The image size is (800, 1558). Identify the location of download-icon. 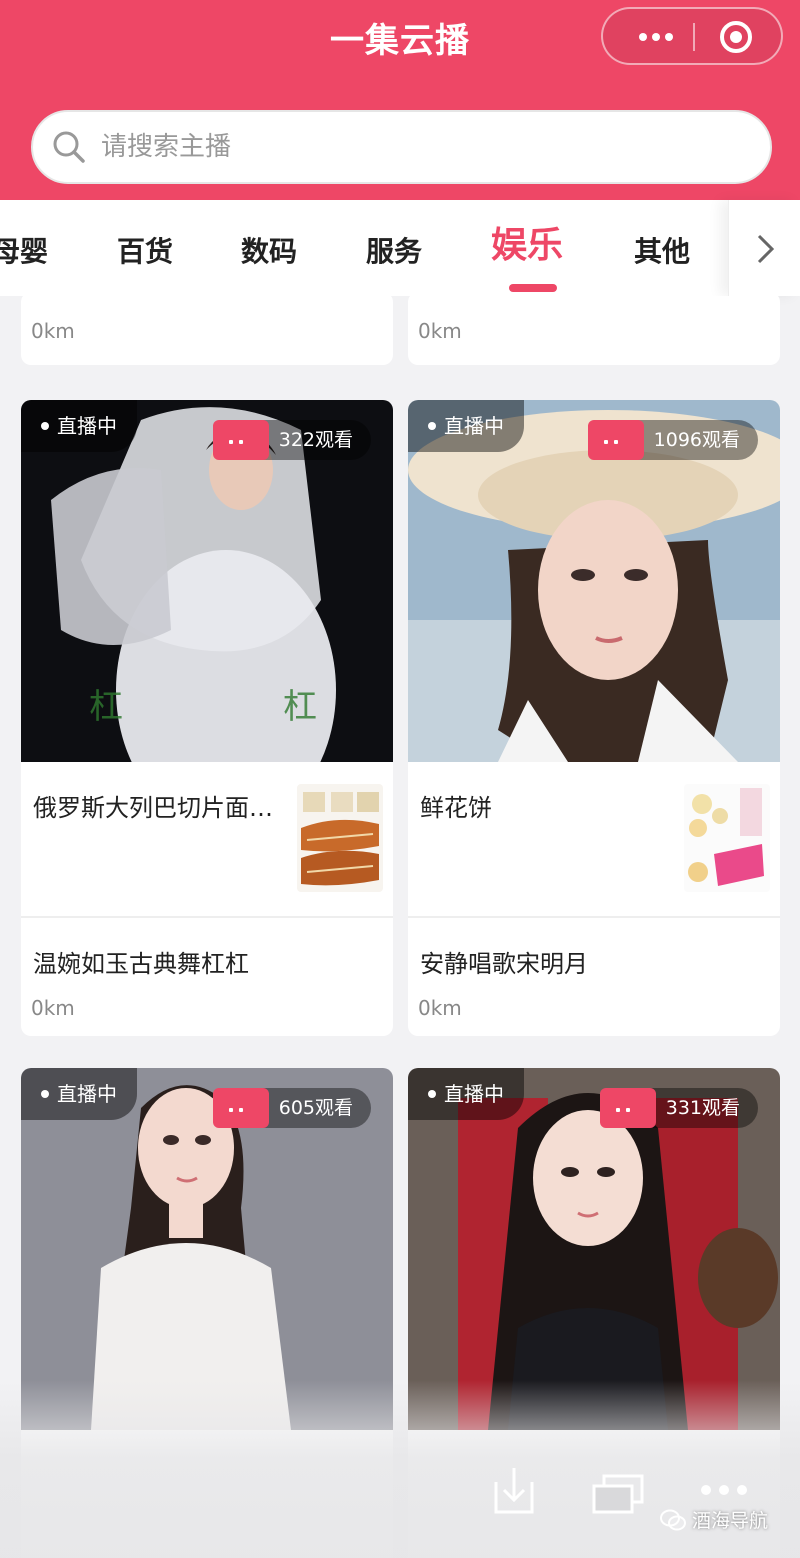
(514, 1491).